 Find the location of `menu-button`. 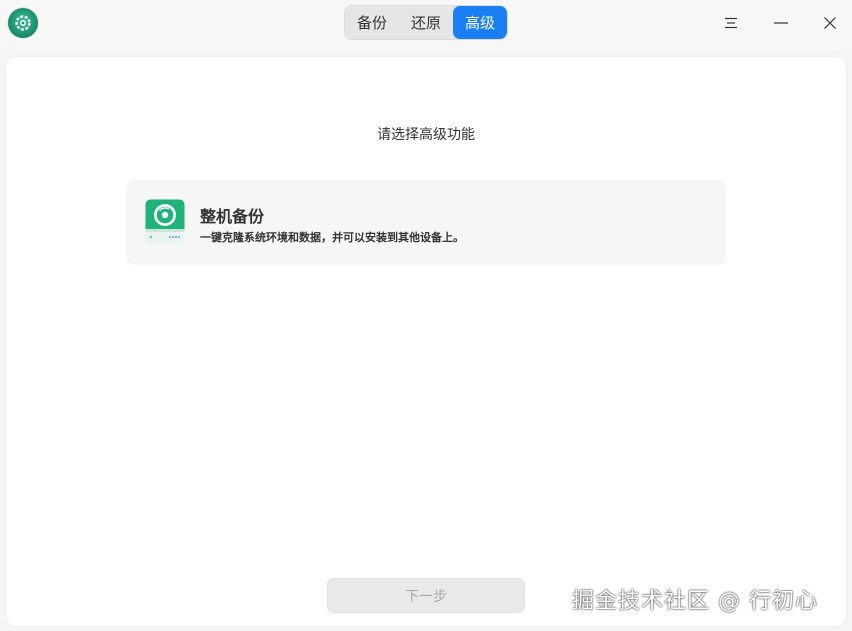

menu-button is located at coordinates (731, 23).